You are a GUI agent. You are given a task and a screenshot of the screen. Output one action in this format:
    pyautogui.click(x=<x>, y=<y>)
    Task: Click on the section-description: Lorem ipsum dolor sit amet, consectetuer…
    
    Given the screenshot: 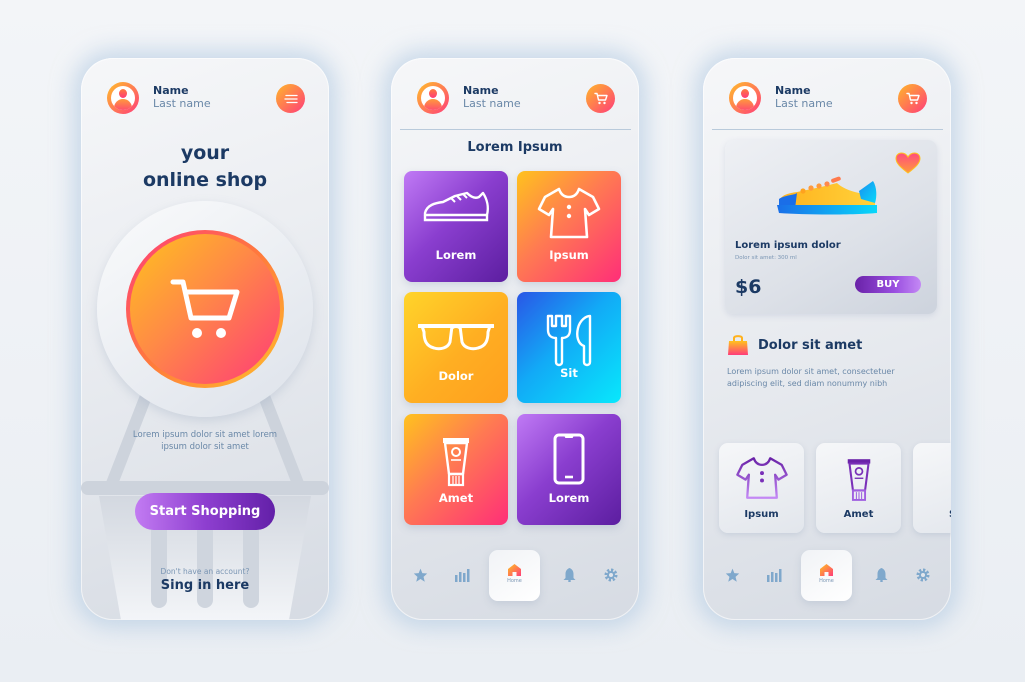 What is the action you would take?
    pyautogui.click(x=811, y=377)
    